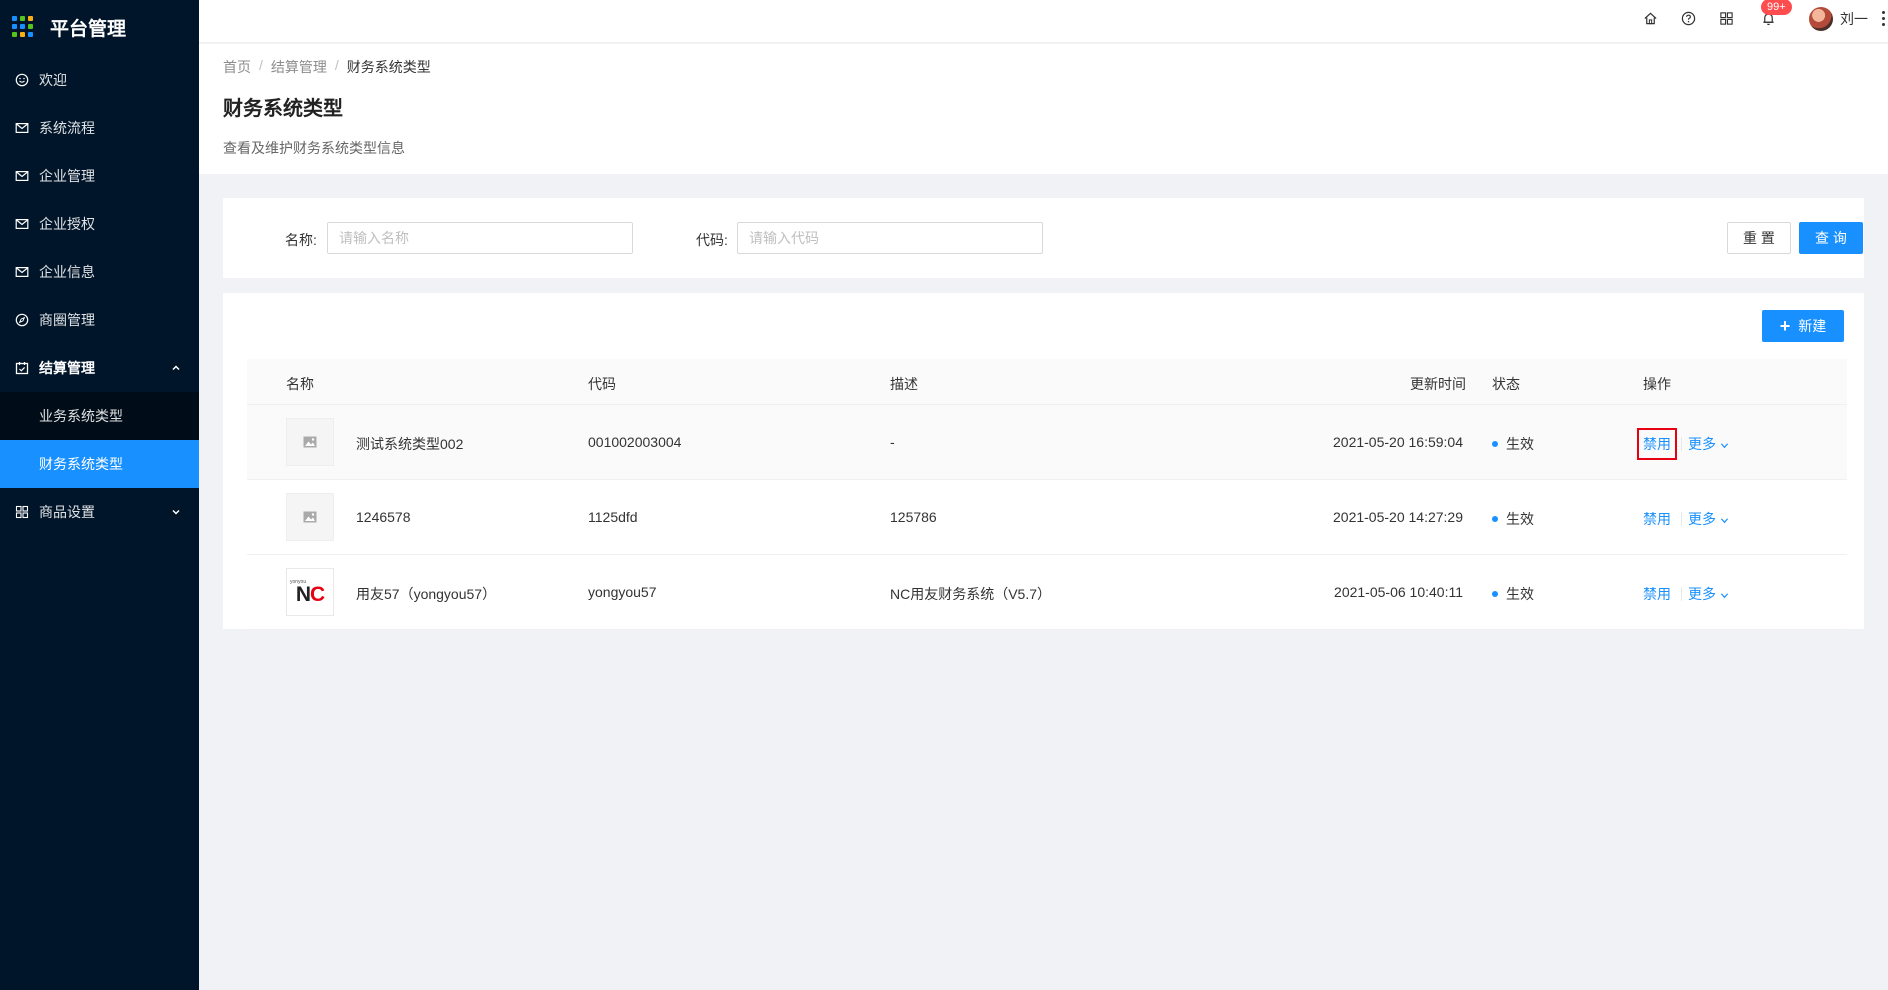 Image resolution: width=1888 pixels, height=990 pixels. I want to click on cell-status: 生效, so click(1513, 444).